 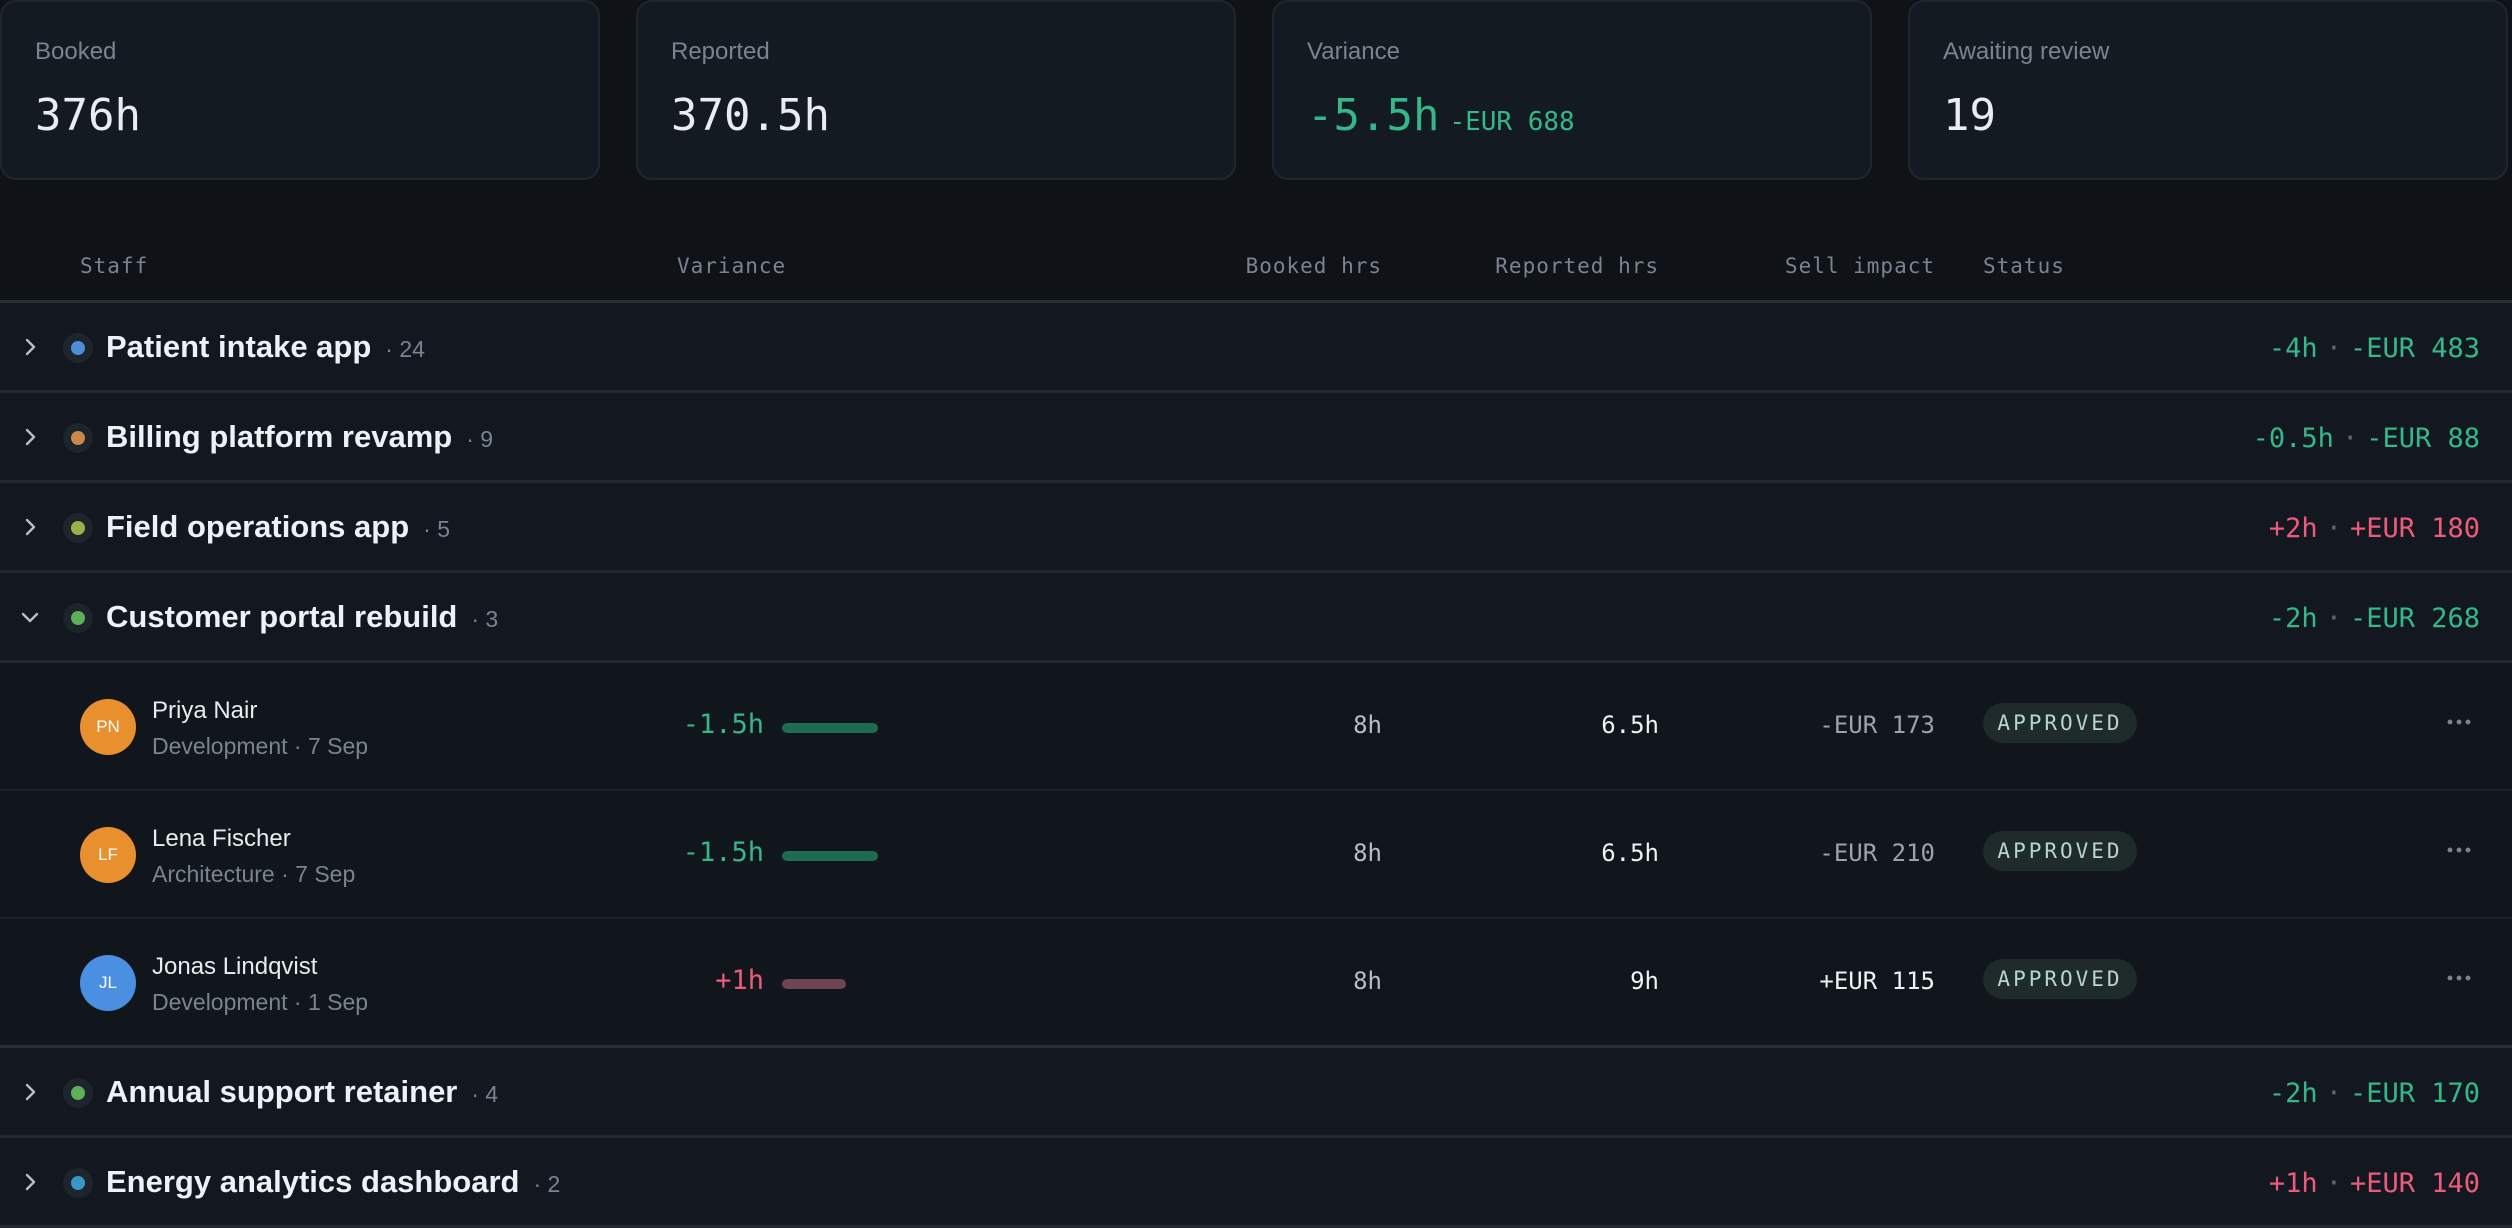 What do you see at coordinates (2374, 528) in the screenshot?
I see `project-variance-total: +2h · +EUR 180` at bounding box center [2374, 528].